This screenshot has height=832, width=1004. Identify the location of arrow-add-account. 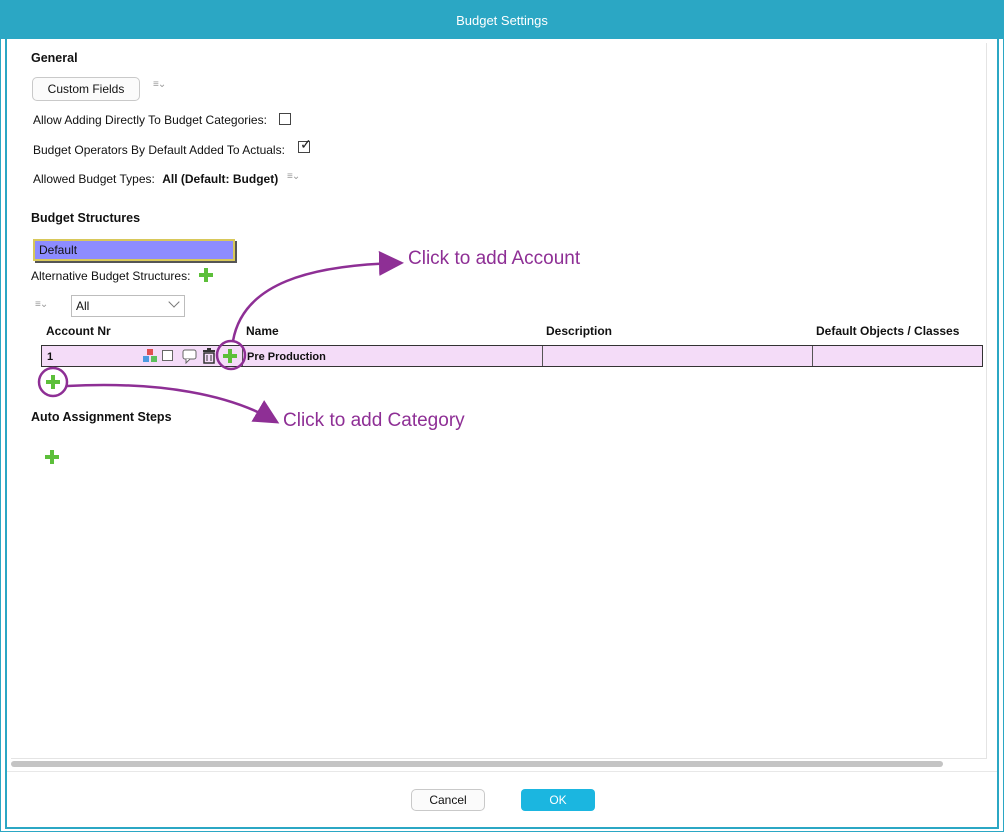
(317, 296).